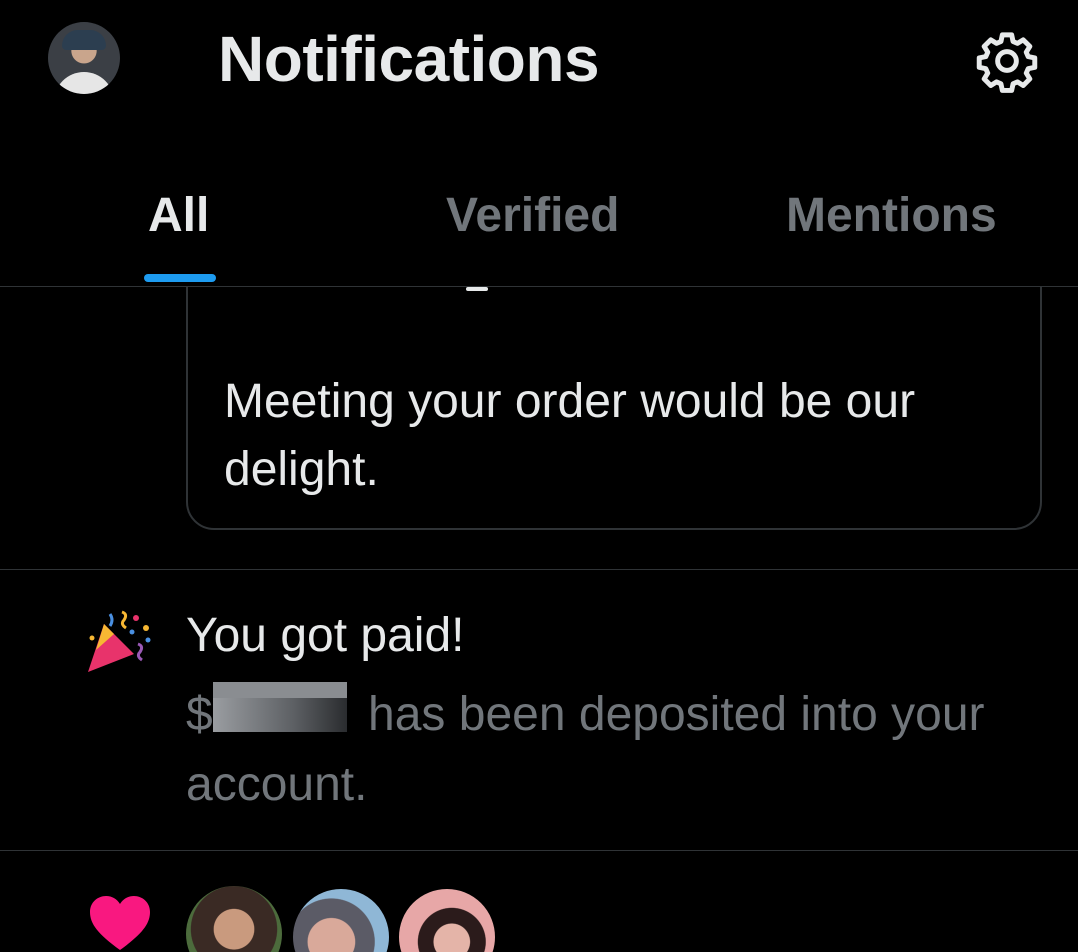 This screenshot has height=952, width=1078. I want to click on payment-title: You got paid!, so click(325, 635).